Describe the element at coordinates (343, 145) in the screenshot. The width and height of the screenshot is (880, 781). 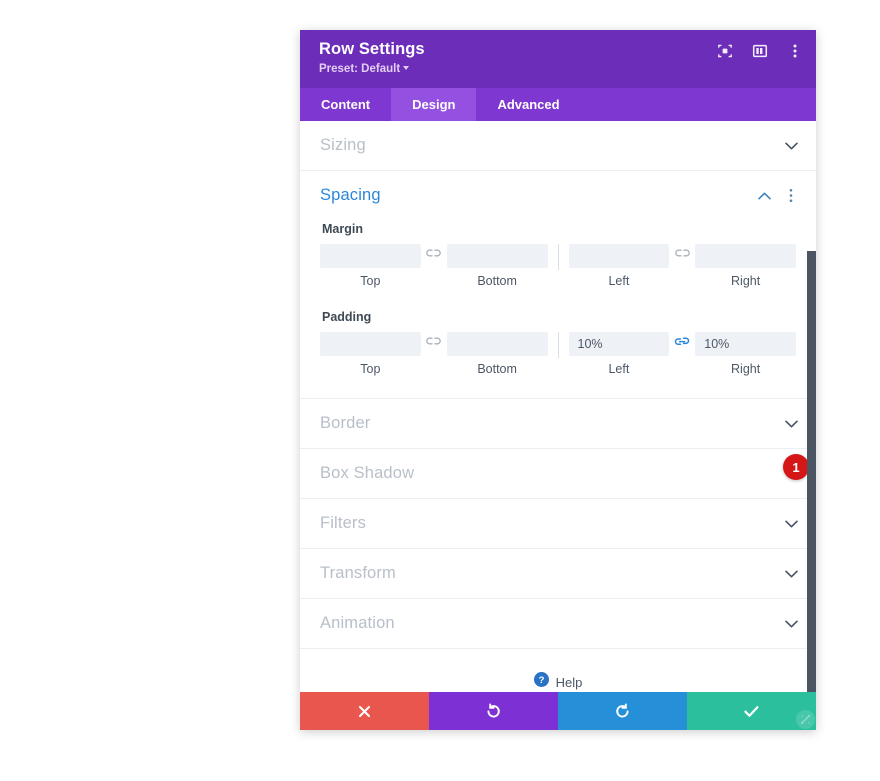
I see `section-title-sizing: Sizing` at that location.